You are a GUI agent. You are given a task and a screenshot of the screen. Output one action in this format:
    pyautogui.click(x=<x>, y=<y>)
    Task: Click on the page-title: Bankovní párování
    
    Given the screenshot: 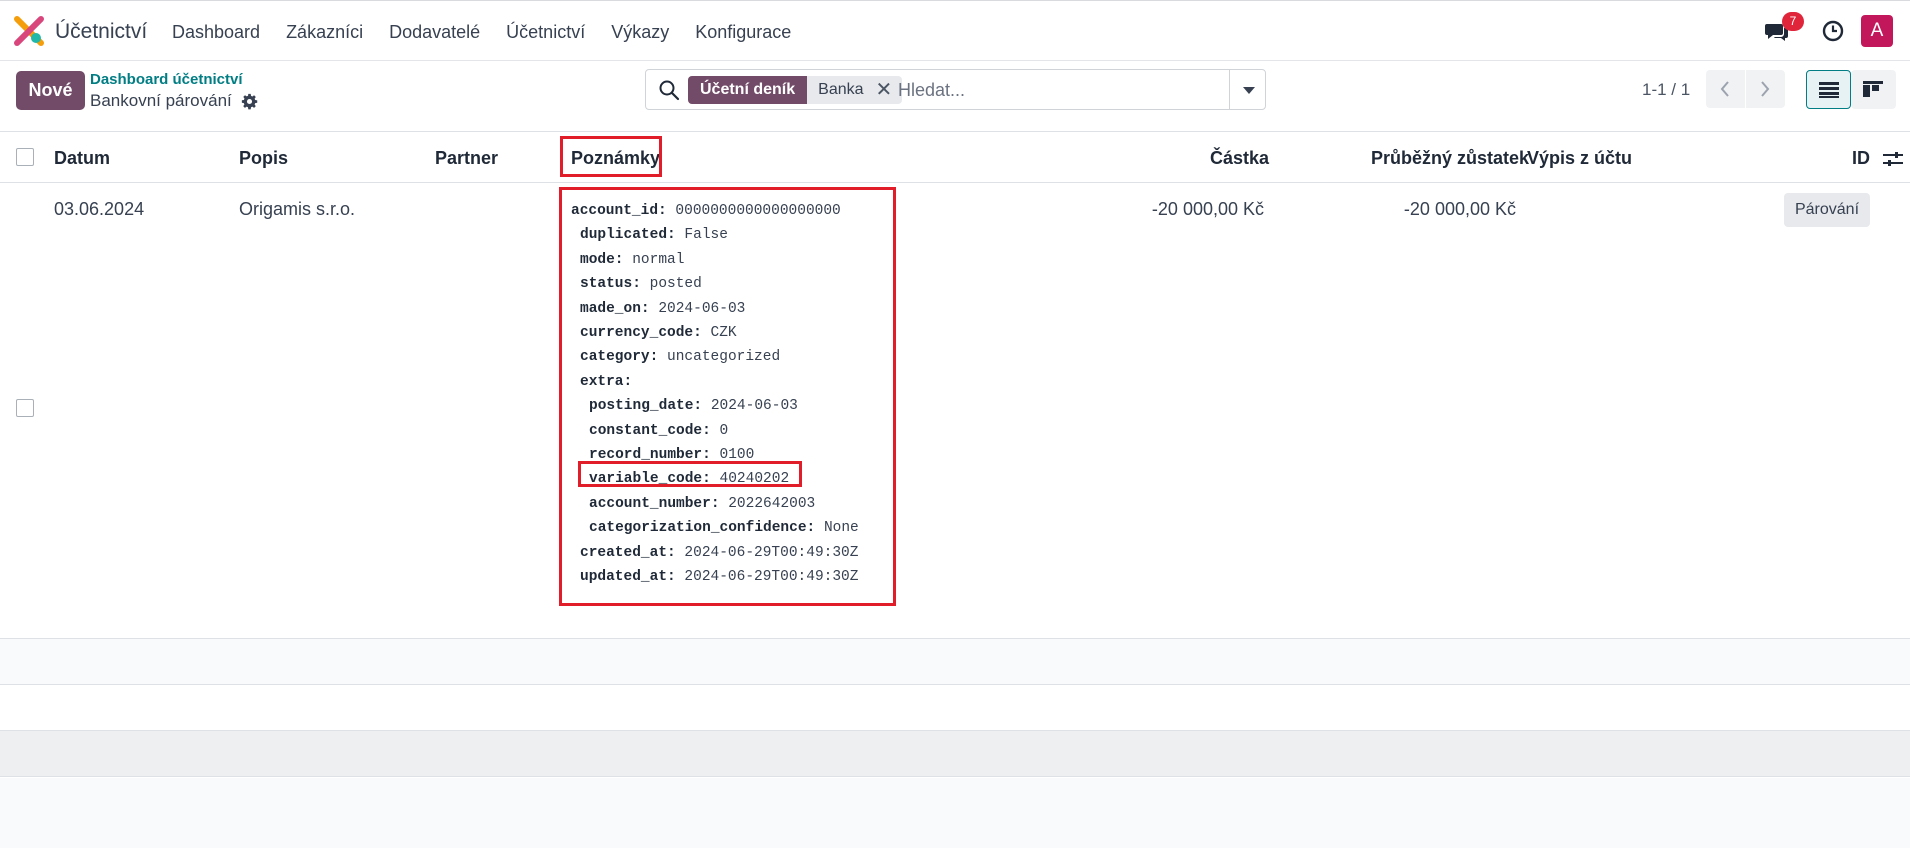 What is the action you would take?
    pyautogui.click(x=161, y=100)
    